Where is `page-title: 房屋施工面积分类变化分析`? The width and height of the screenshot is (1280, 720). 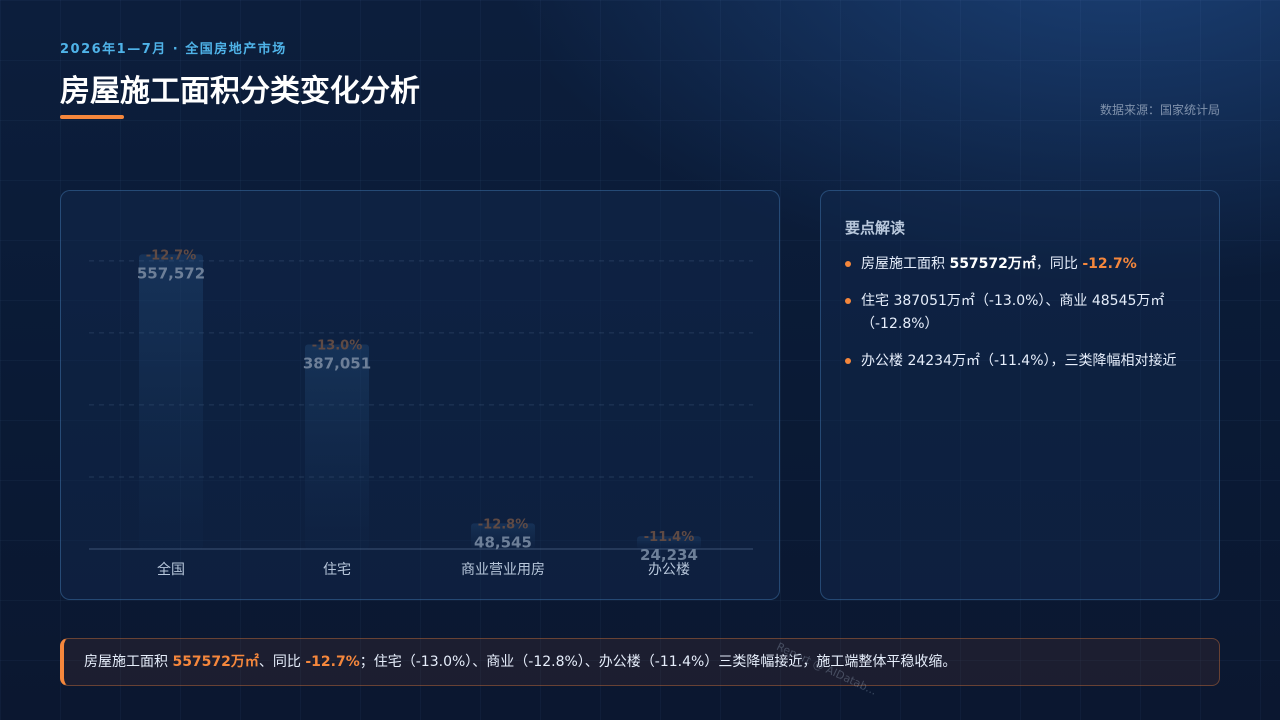 page-title: 房屋施工面积分类变化分析 is located at coordinates (240, 91).